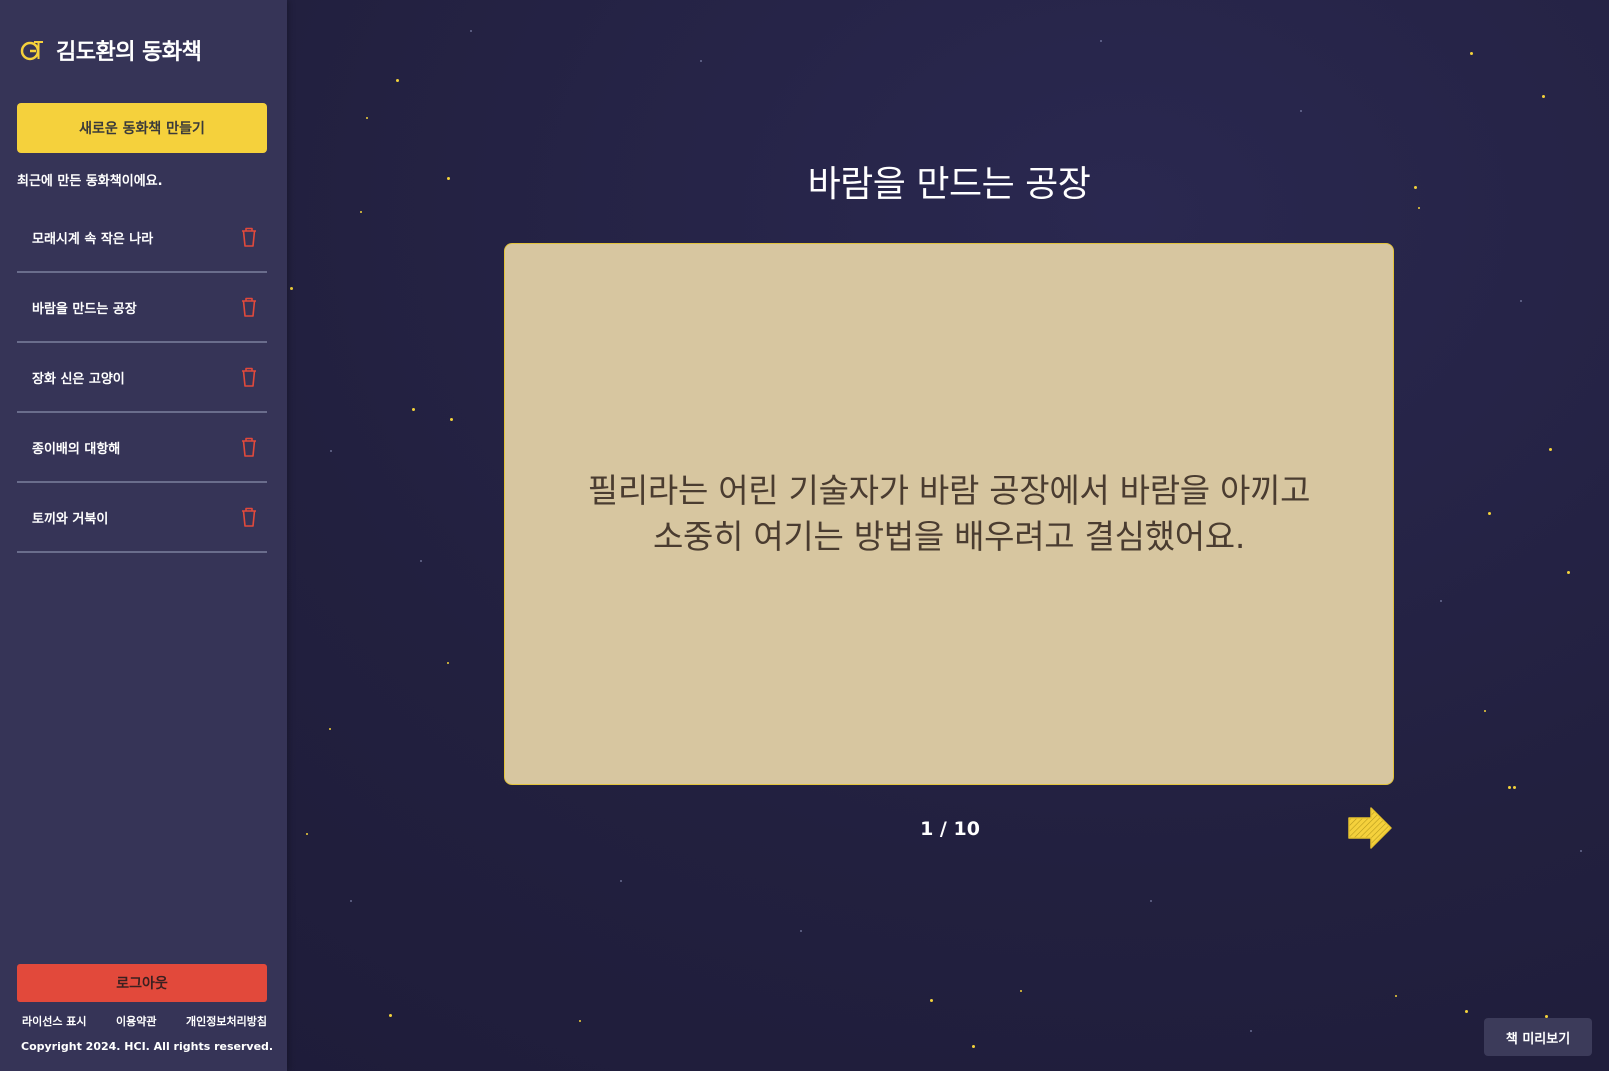 Image resolution: width=1609 pixels, height=1071 pixels. I want to click on gt-logo-icon, so click(31, 51).